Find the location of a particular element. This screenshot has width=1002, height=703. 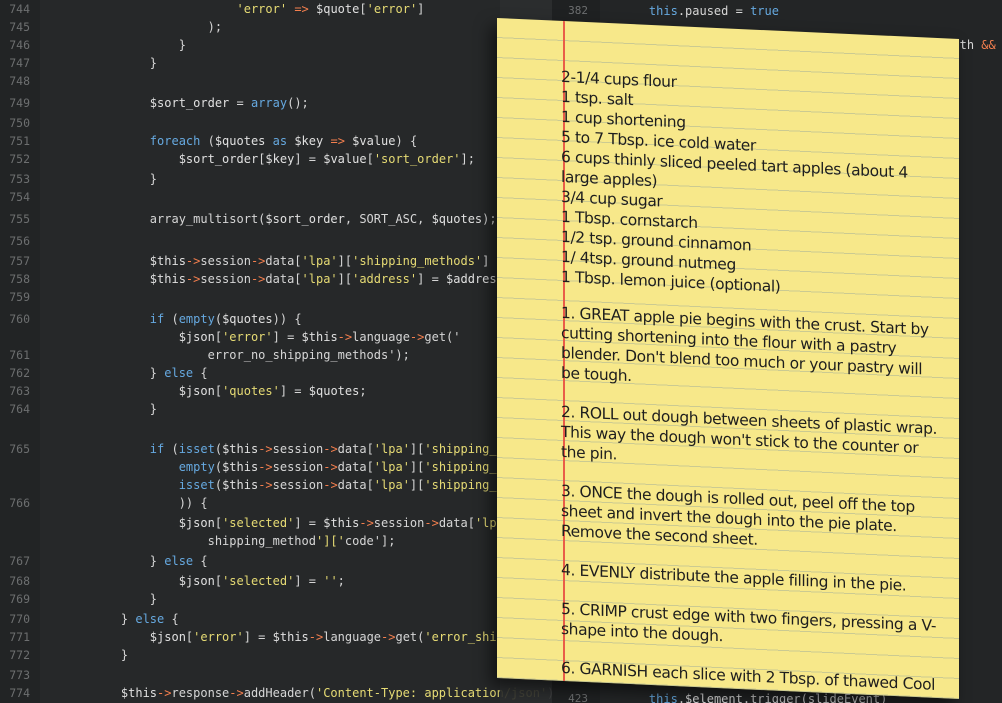

code-text: if (empty($quotes)) { is located at coordinates (225, 319).